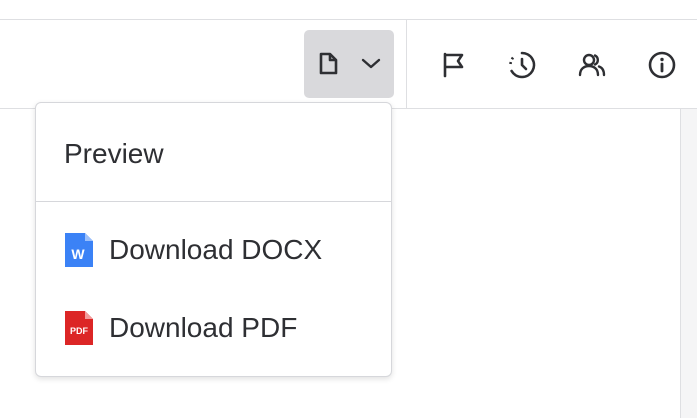  Describe the element at coordinates (79, 331) in the screenshot. I see `svg-text: PDF` at that location.